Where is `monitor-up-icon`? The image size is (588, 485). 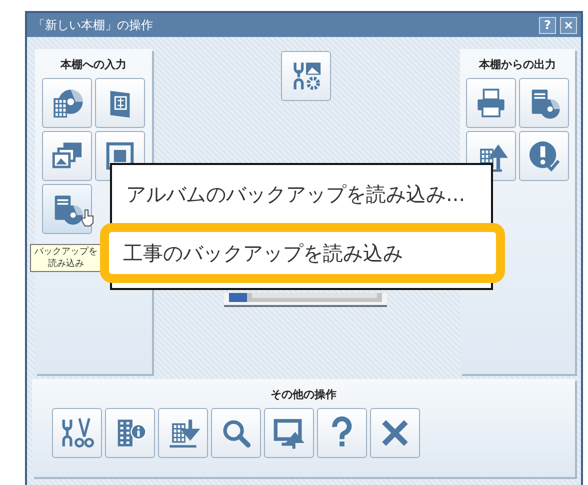 monitor-up-icon is located at coordinates (289, 433).